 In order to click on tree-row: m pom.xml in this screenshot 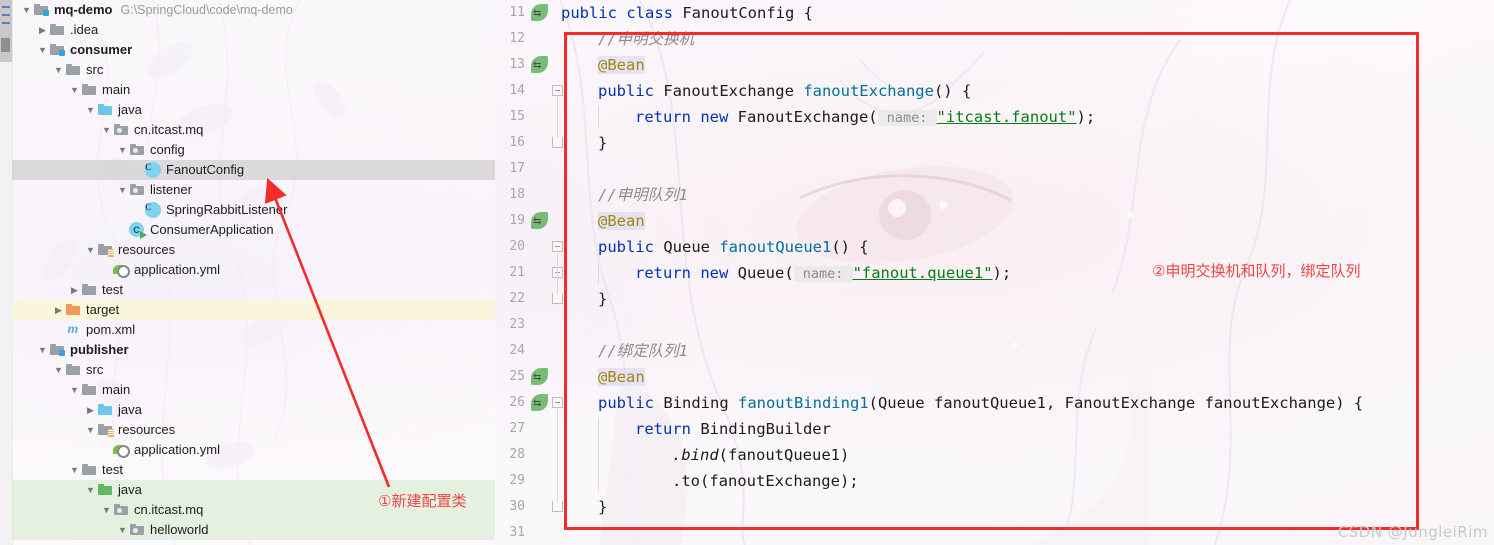, I will do `click(253, 330)`.